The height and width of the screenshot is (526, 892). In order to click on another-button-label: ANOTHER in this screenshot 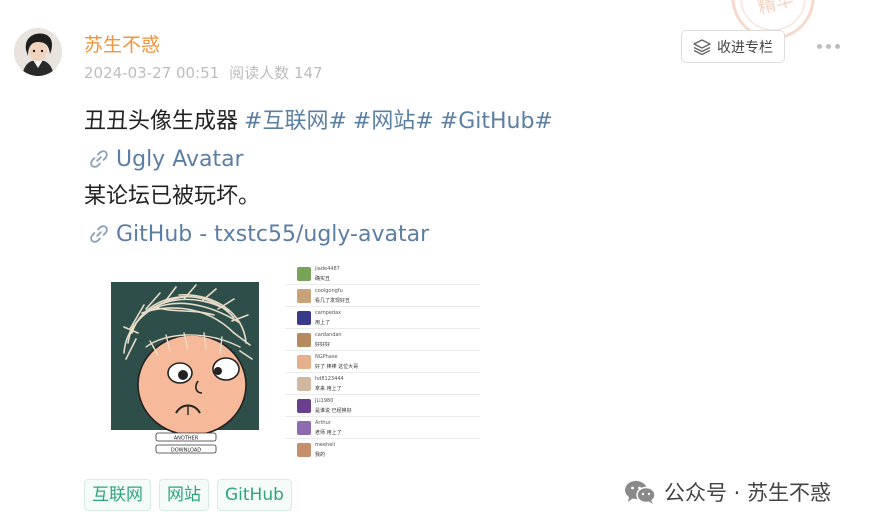, I will do `click(186, 439)`.